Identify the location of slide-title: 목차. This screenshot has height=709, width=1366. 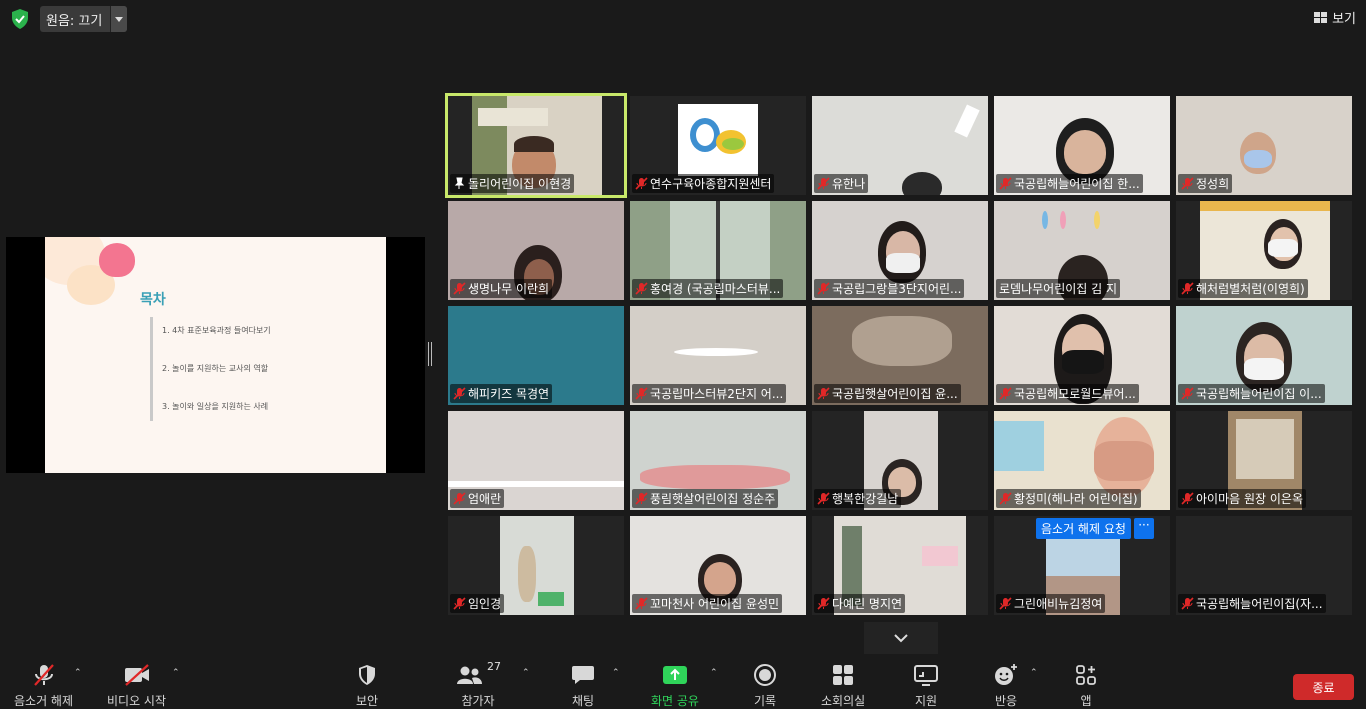
(153, 300).